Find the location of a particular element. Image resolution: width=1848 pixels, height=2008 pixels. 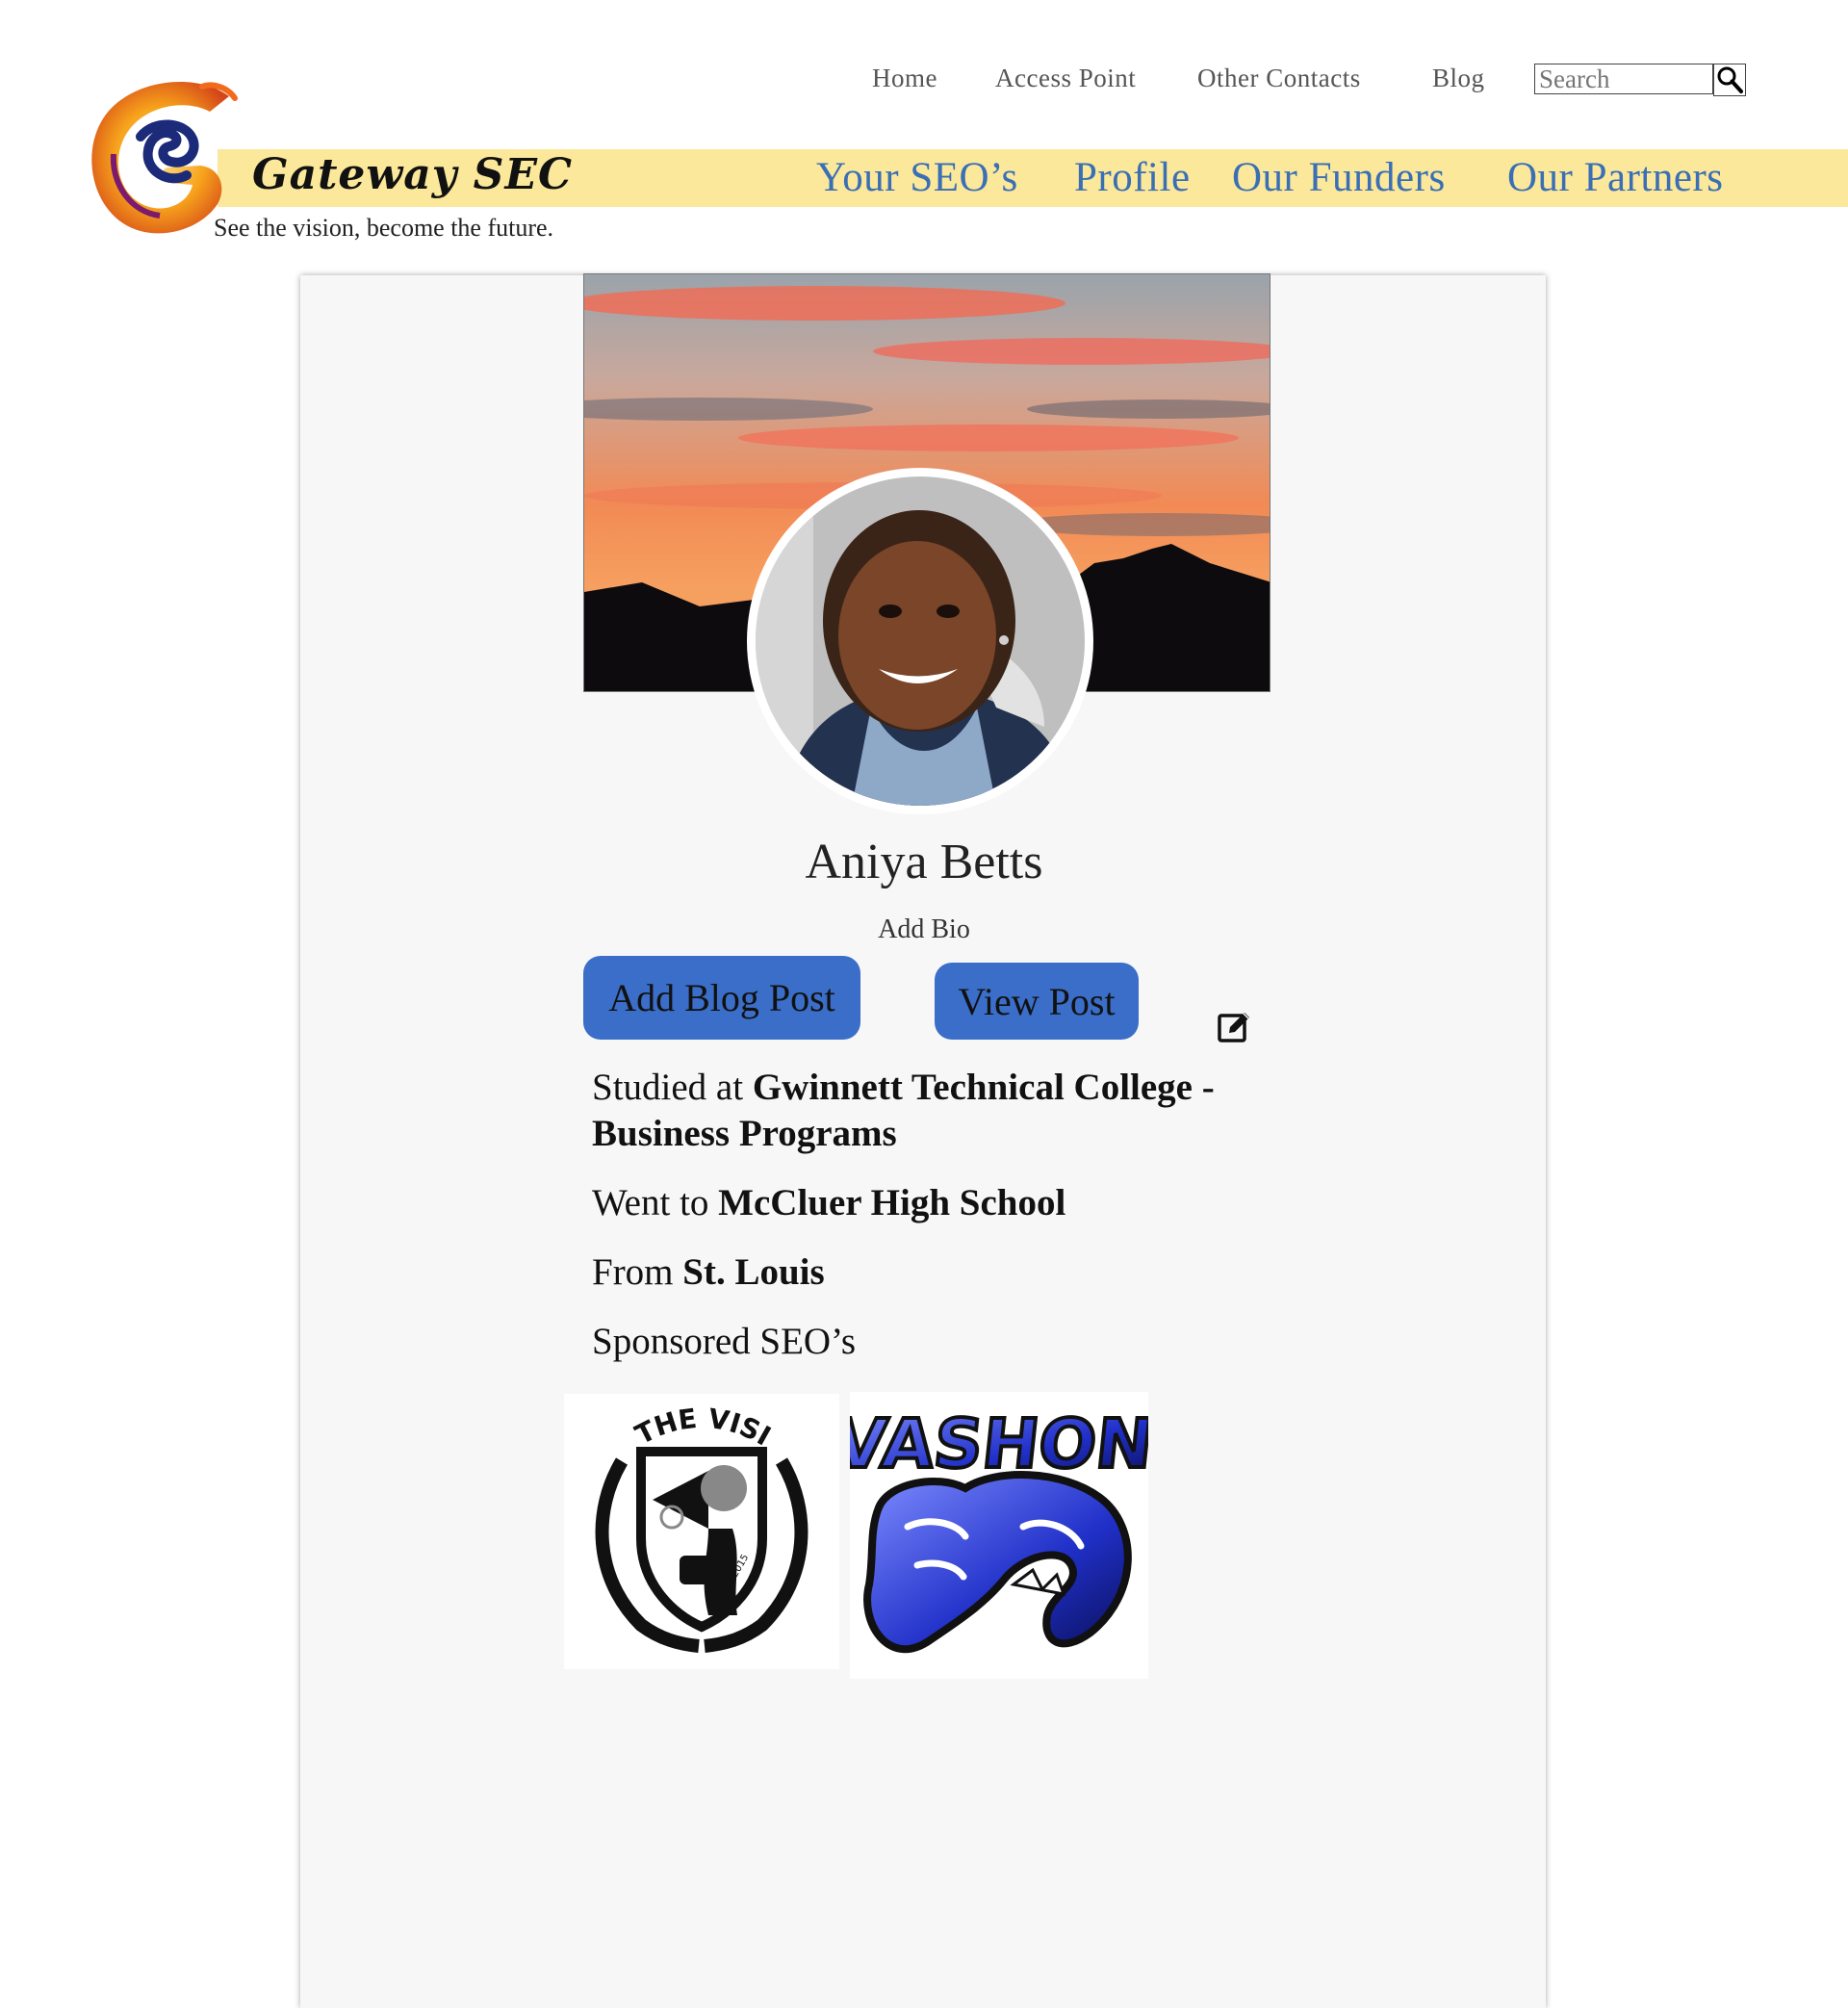

nav-profile-link: Profile is located at coordinates (1132, 177).